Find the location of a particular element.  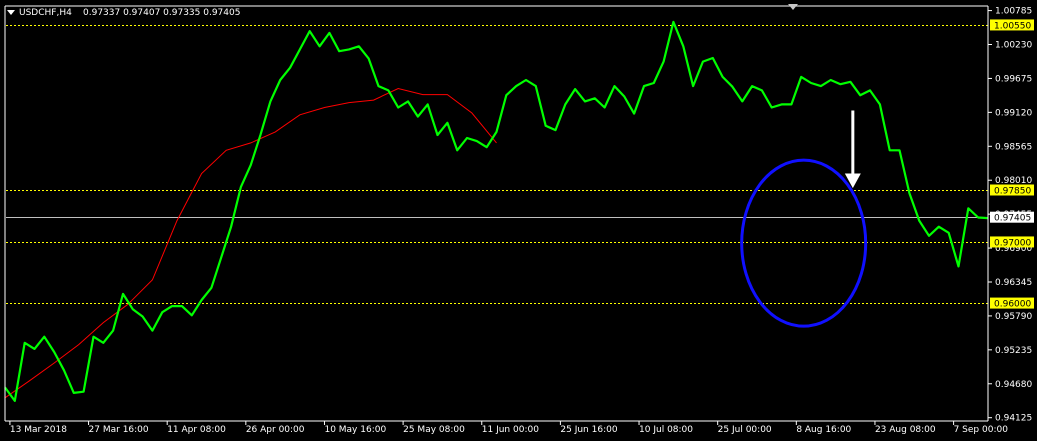

y-tick-label: 0.94125 is located at coordinates (1013, 419).